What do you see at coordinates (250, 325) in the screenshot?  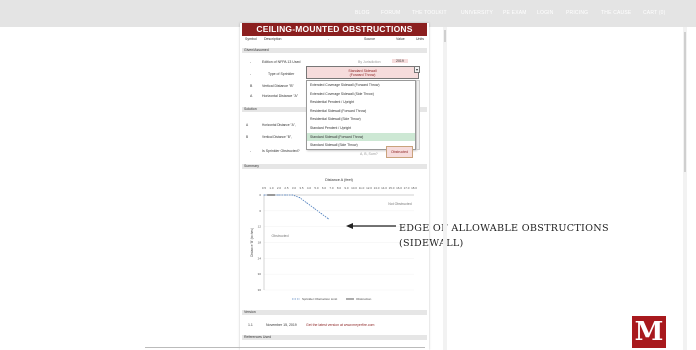 I see `version-number: 1.1` at bounding box center [250, 325].